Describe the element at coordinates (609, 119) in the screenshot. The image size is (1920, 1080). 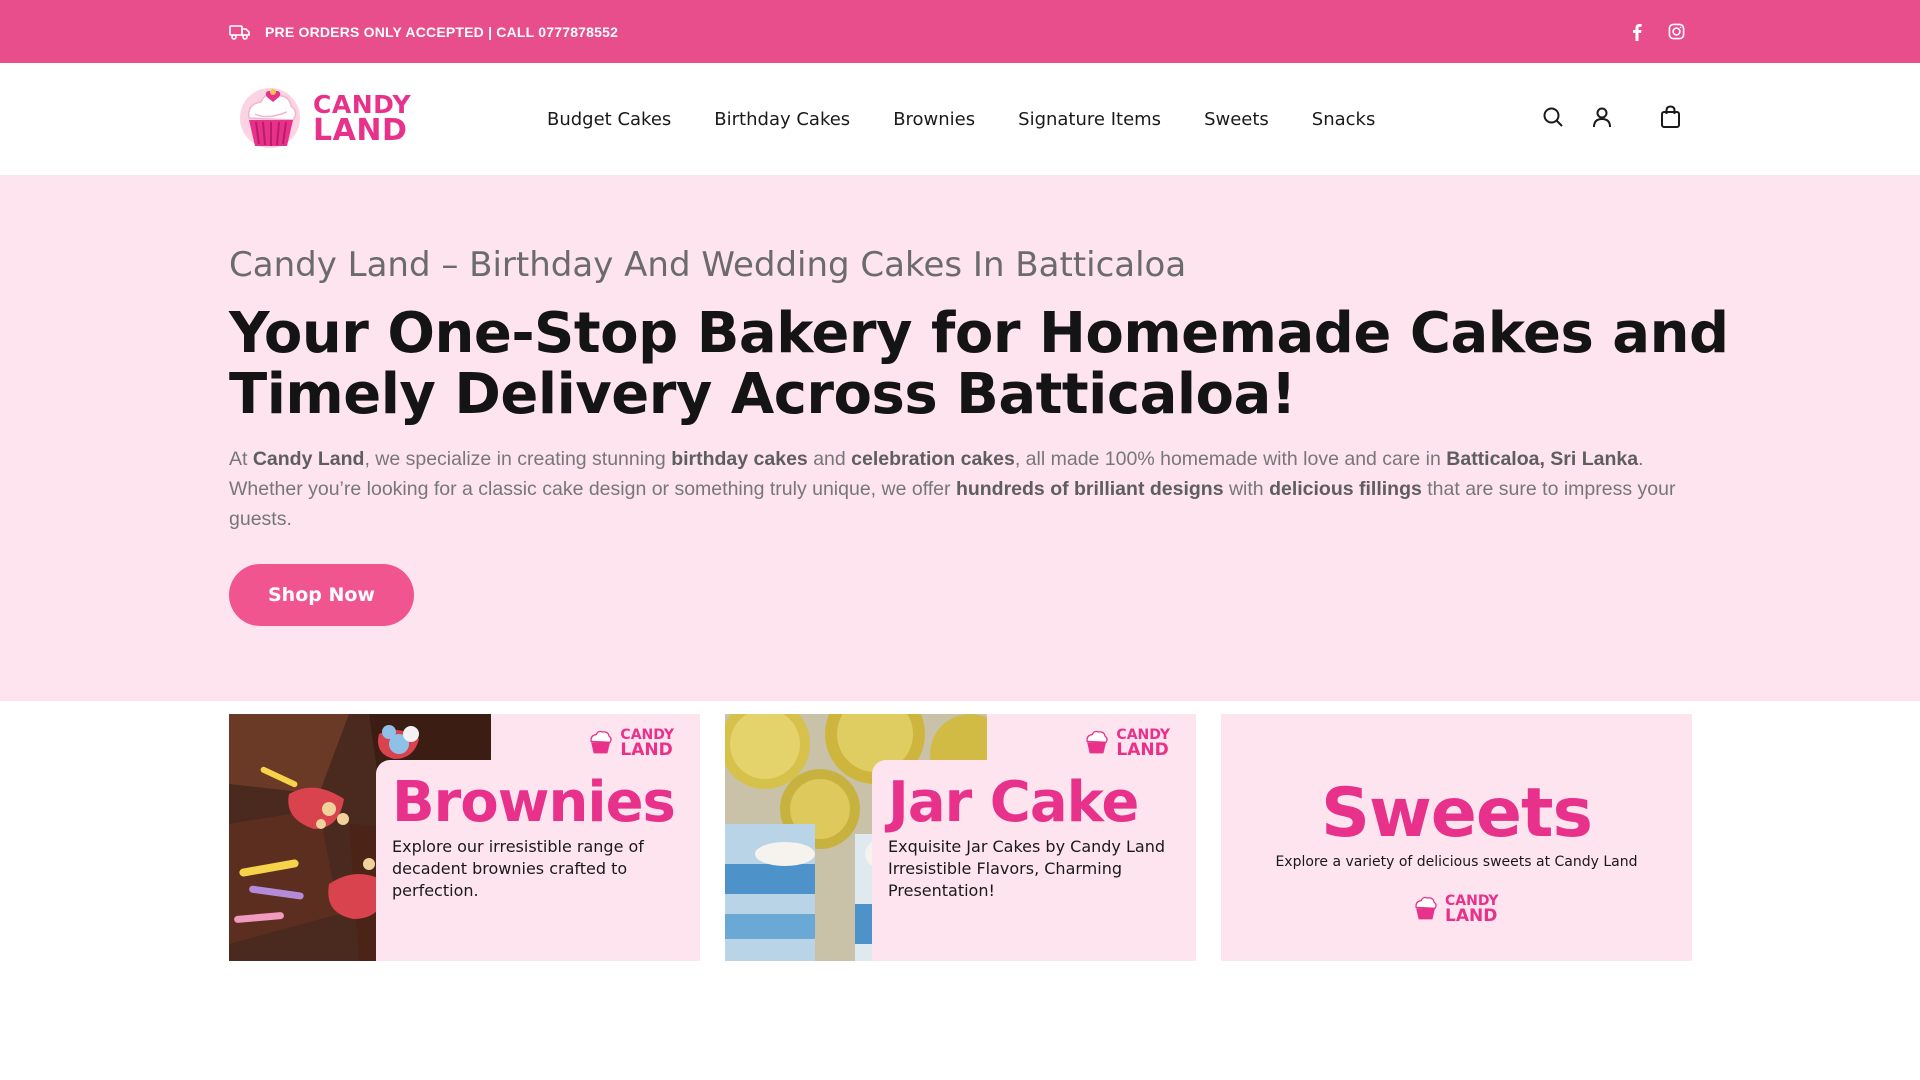
I see `nav-budget-cakes: Budget Cakes` at that location.